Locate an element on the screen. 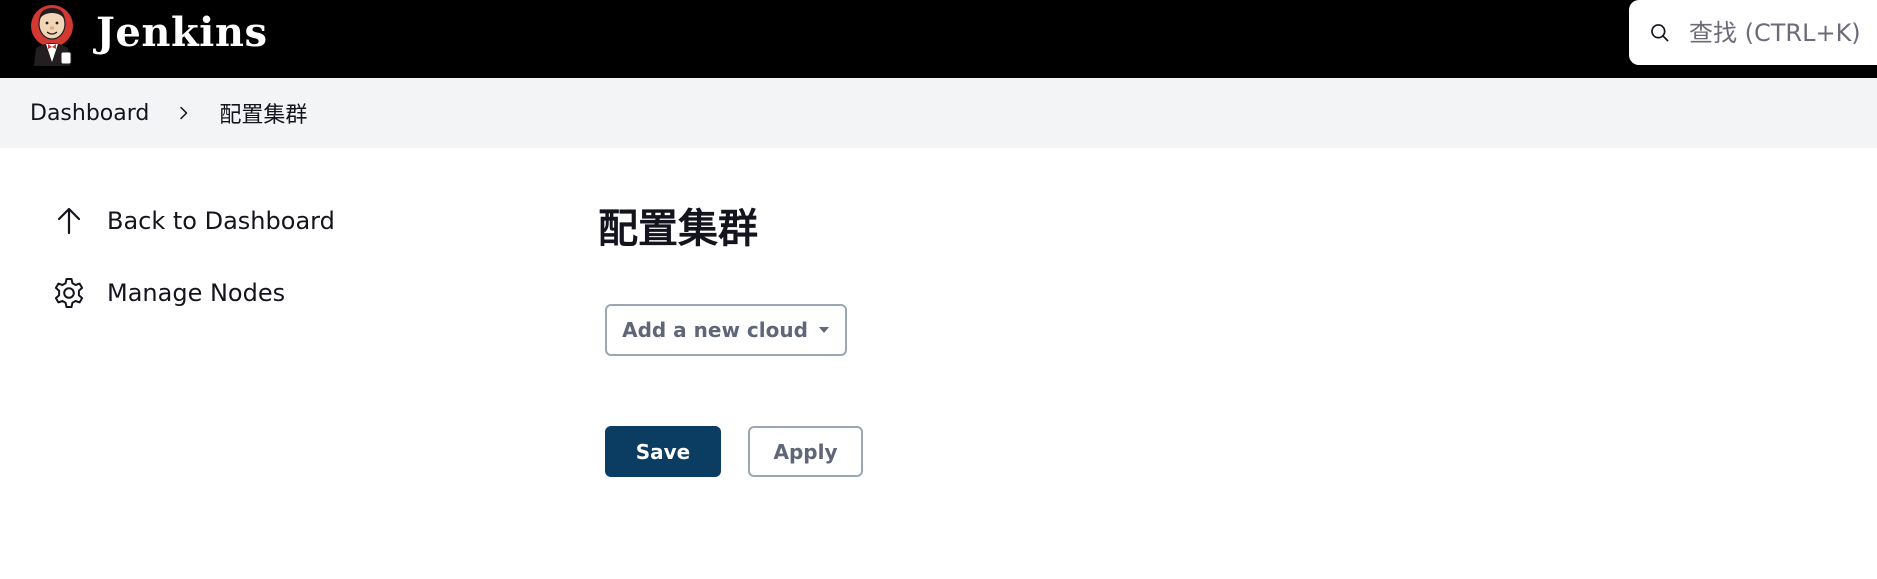  breadcrumb-dashboard-link: Dashboard is located at coordinates (89, 113).